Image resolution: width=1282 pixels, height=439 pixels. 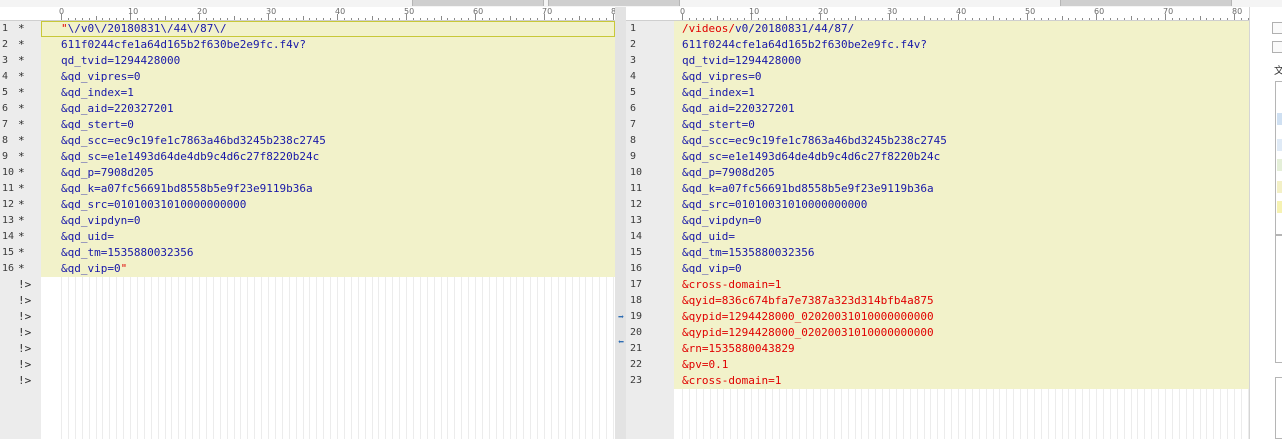 What do you see at coordinates (1278, 299) in the screenshot?
I see `side-panel-lower` at bounding box center [1278, 299].